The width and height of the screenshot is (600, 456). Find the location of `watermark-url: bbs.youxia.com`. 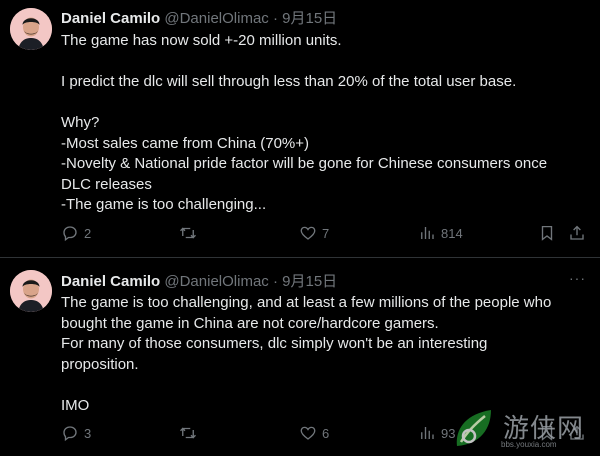

watermark-url: bbs.youxia.com is located at coordinates (529, 444).